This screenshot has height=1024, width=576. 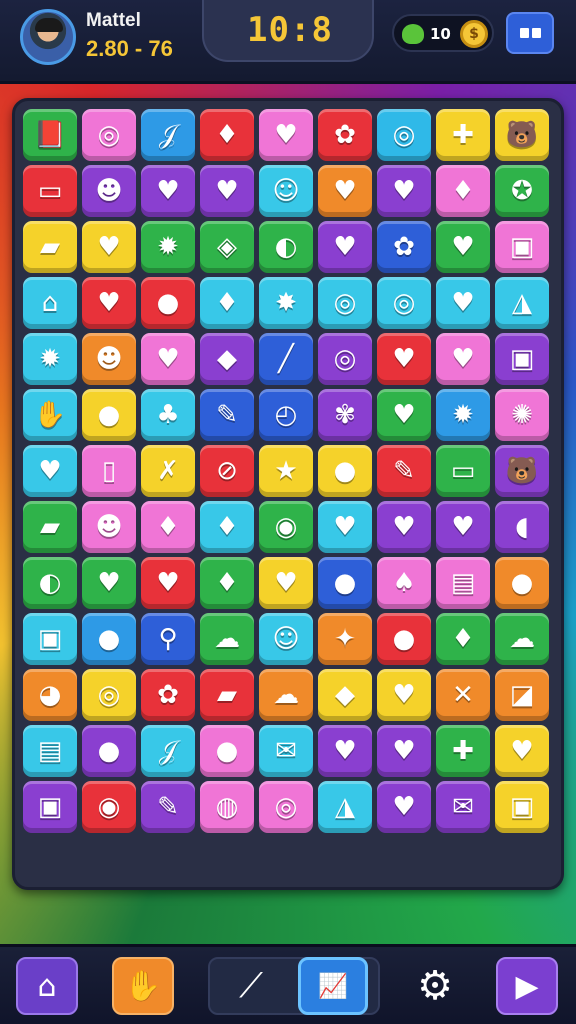 What do you see at coordinates (522, 415) in the screenshot?
I see `game-tile: ✺` at bounding box center [522, 415].